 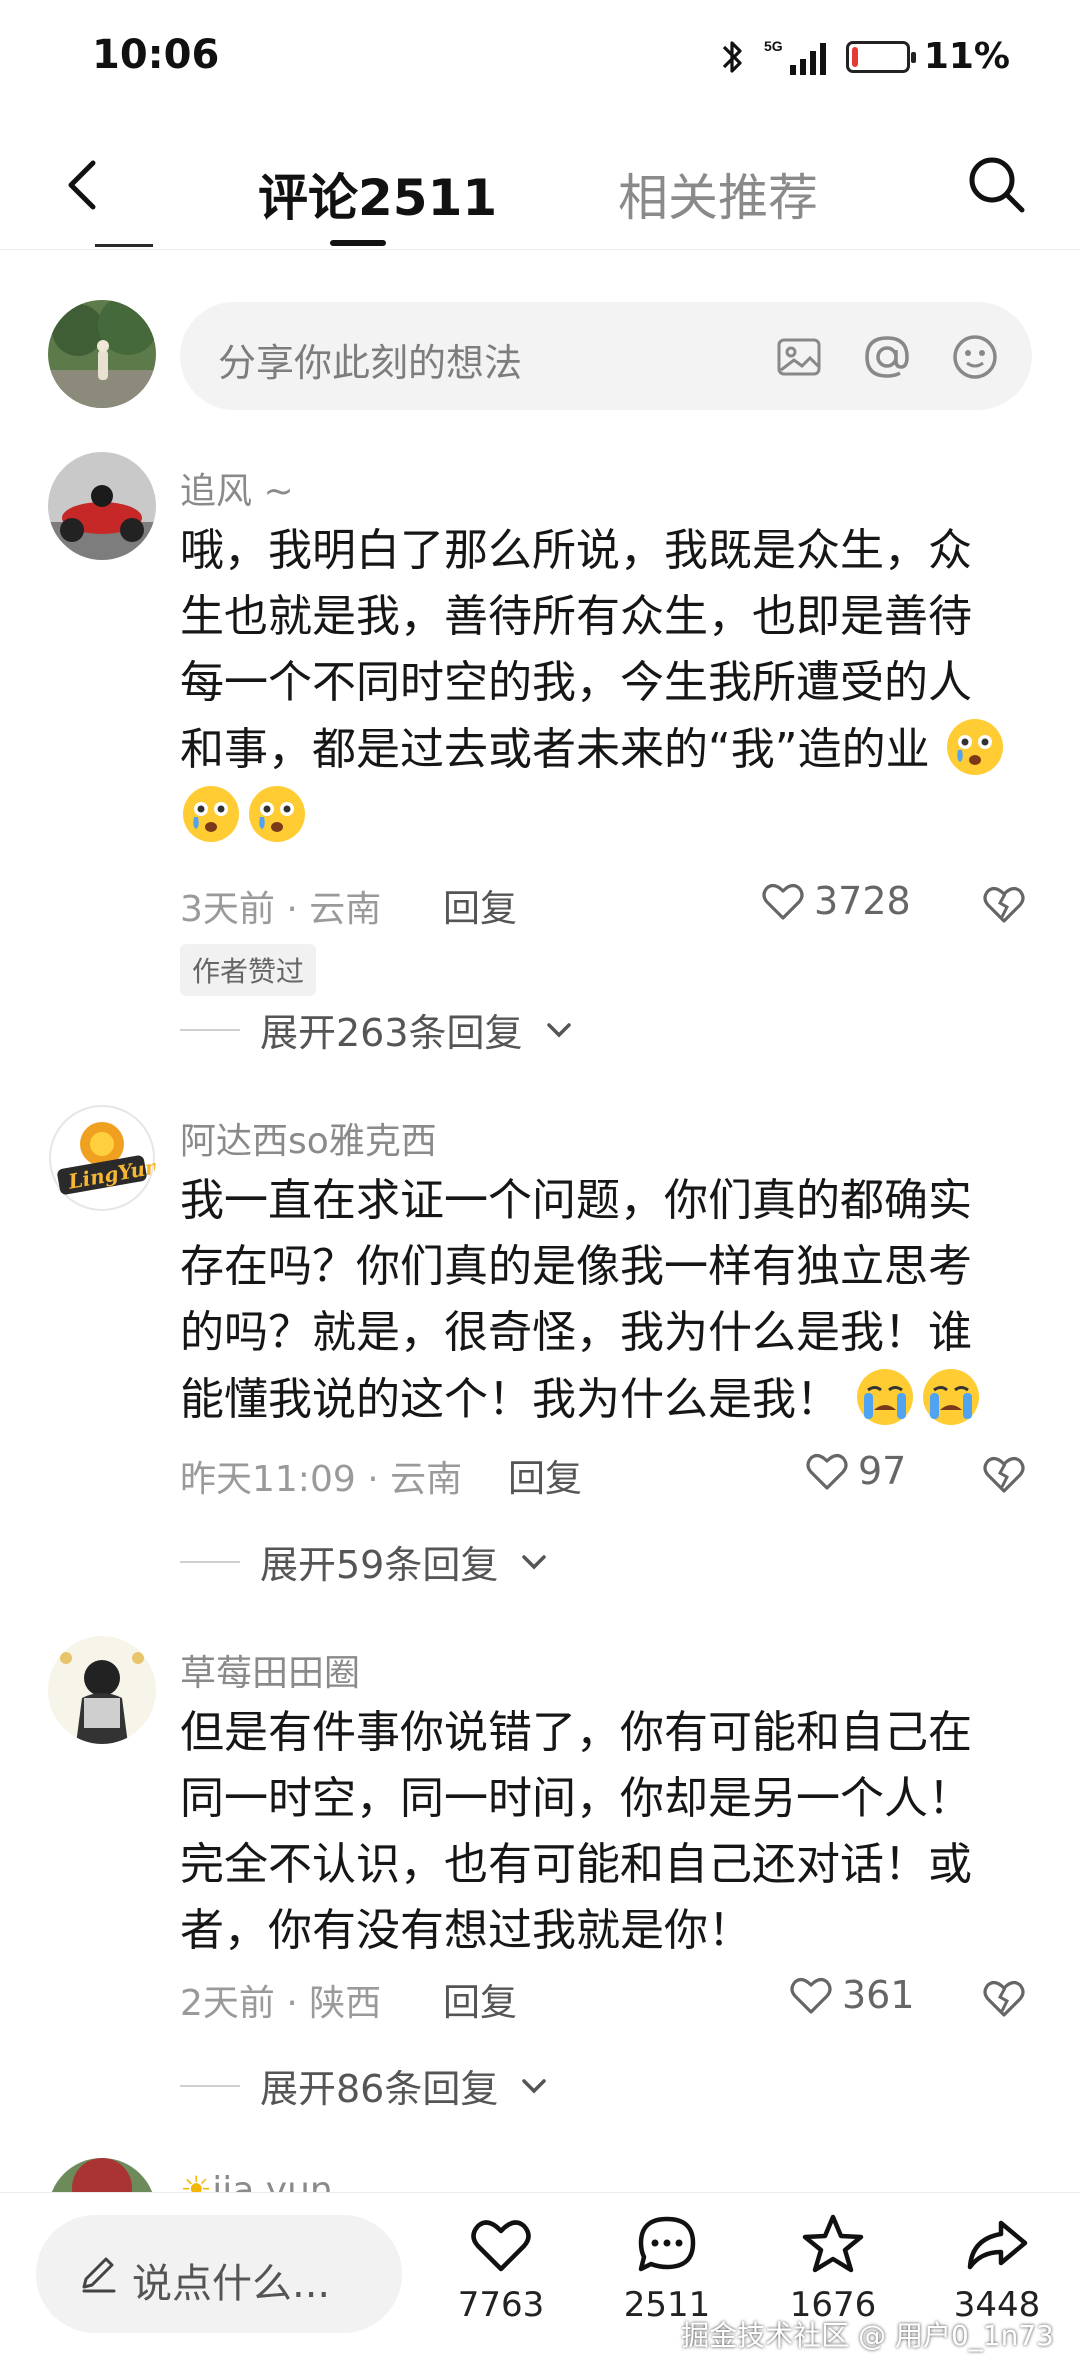 What do you see at coordinates (102, 354) in the screenshot?
I see `my-avatar` at bounding box center [102, 354].